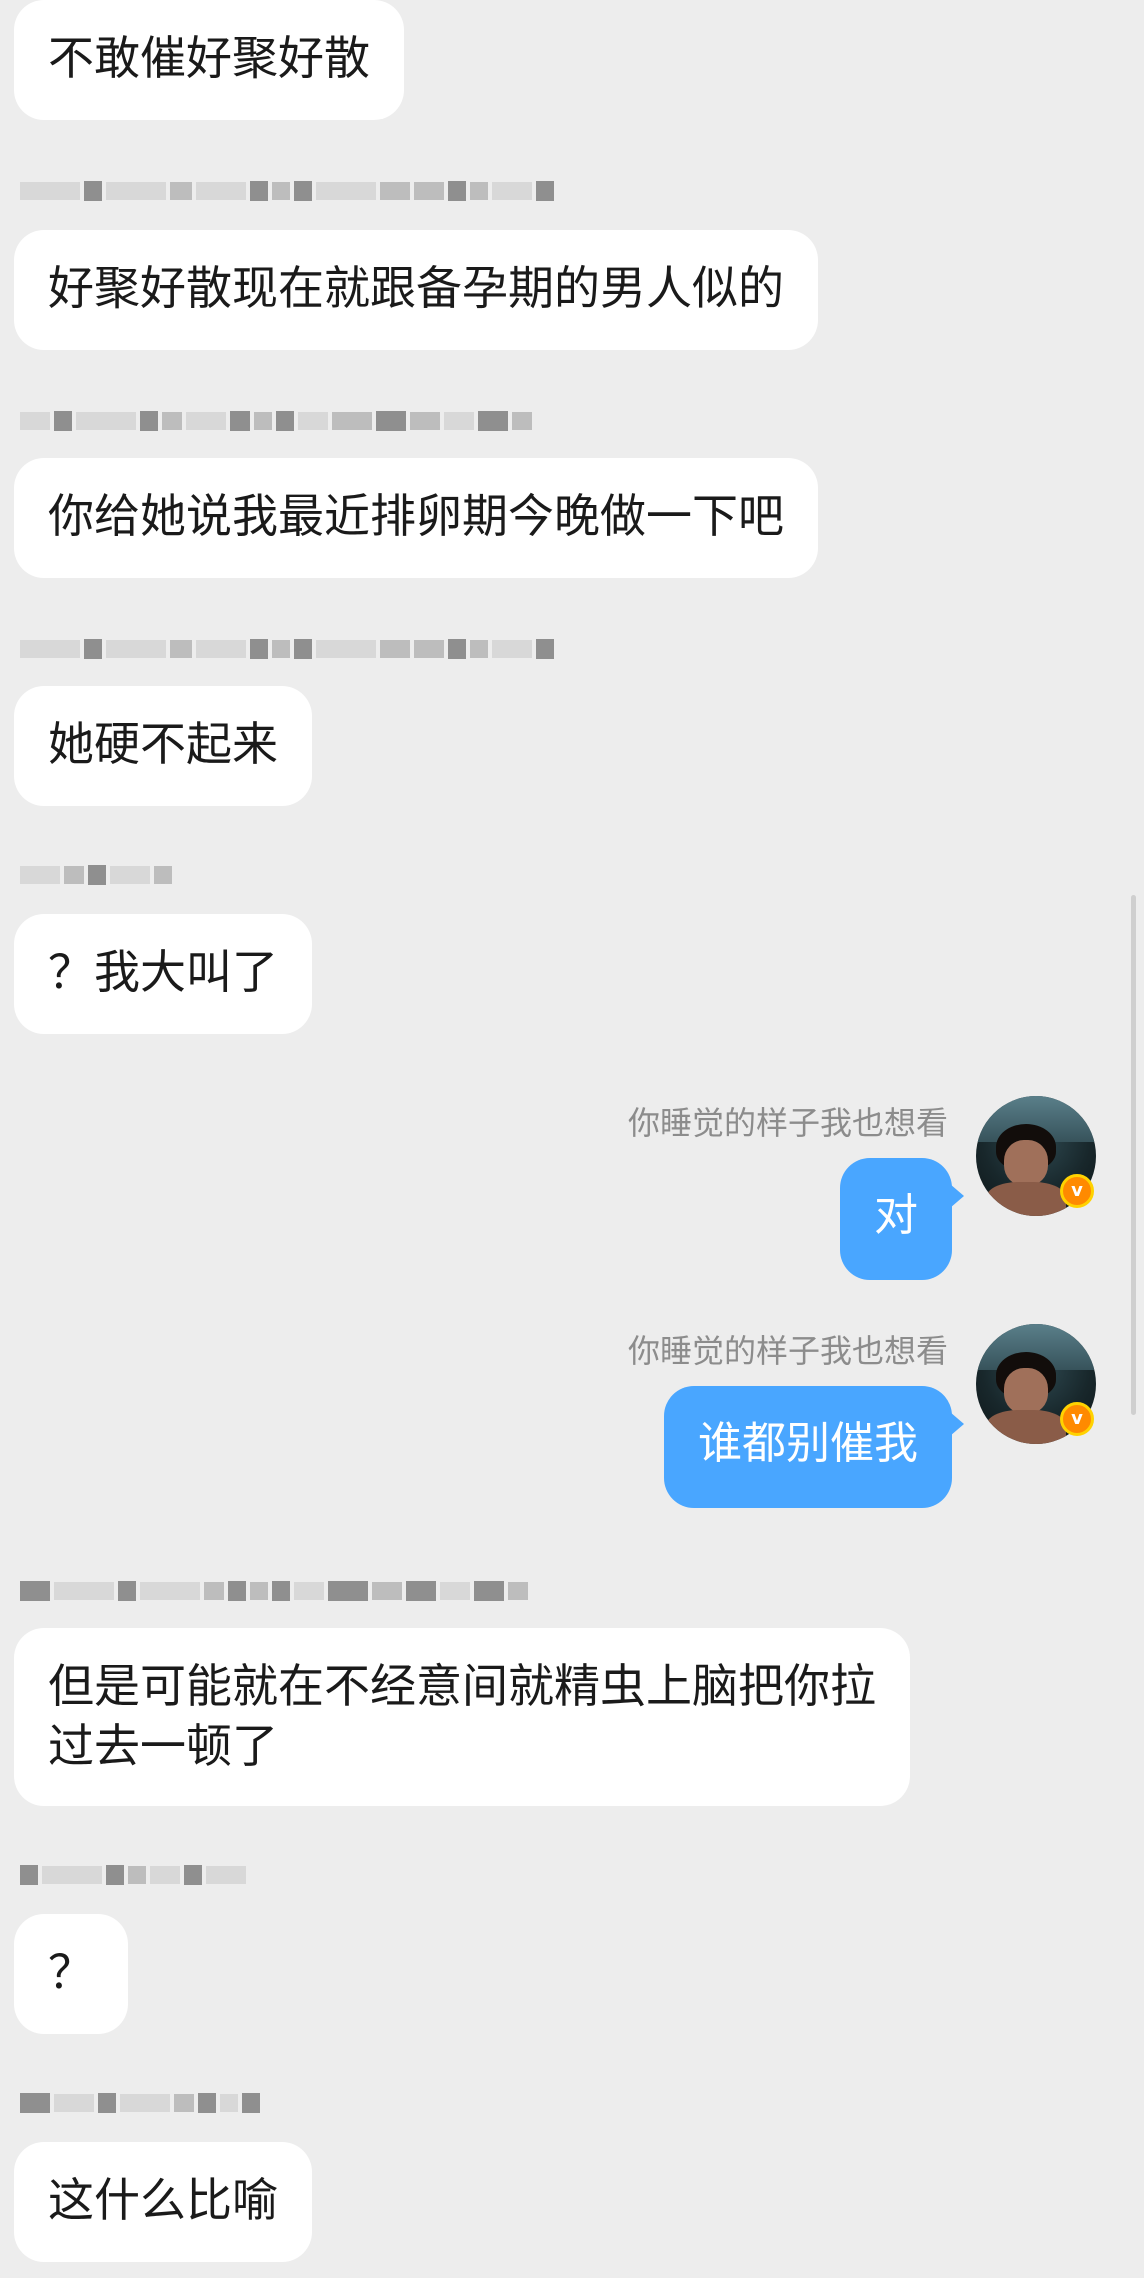  What do you see at coordinates (462, 1717) in the screenshot?
I see `message-bubble-incoming: 但是可能就在不经意间就精虫上脑把你拉 过去一顿了` at bounding box center [462, 1717].